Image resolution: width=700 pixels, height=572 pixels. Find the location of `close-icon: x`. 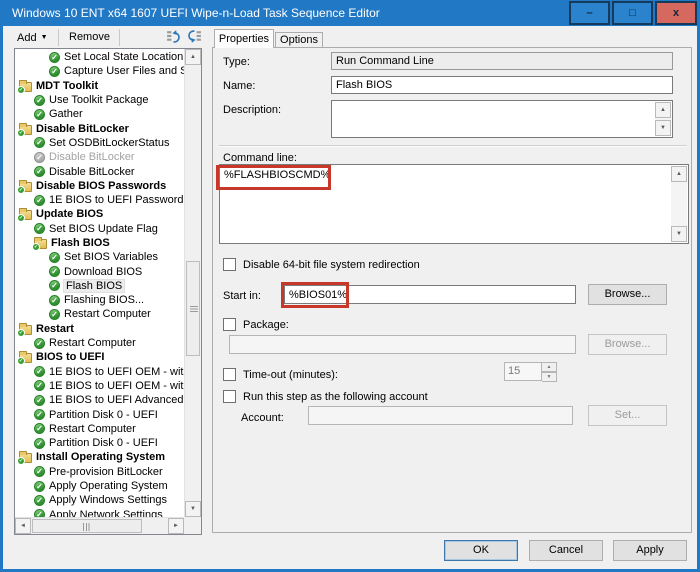

close-icon: x is located at coordinates (676, 13).